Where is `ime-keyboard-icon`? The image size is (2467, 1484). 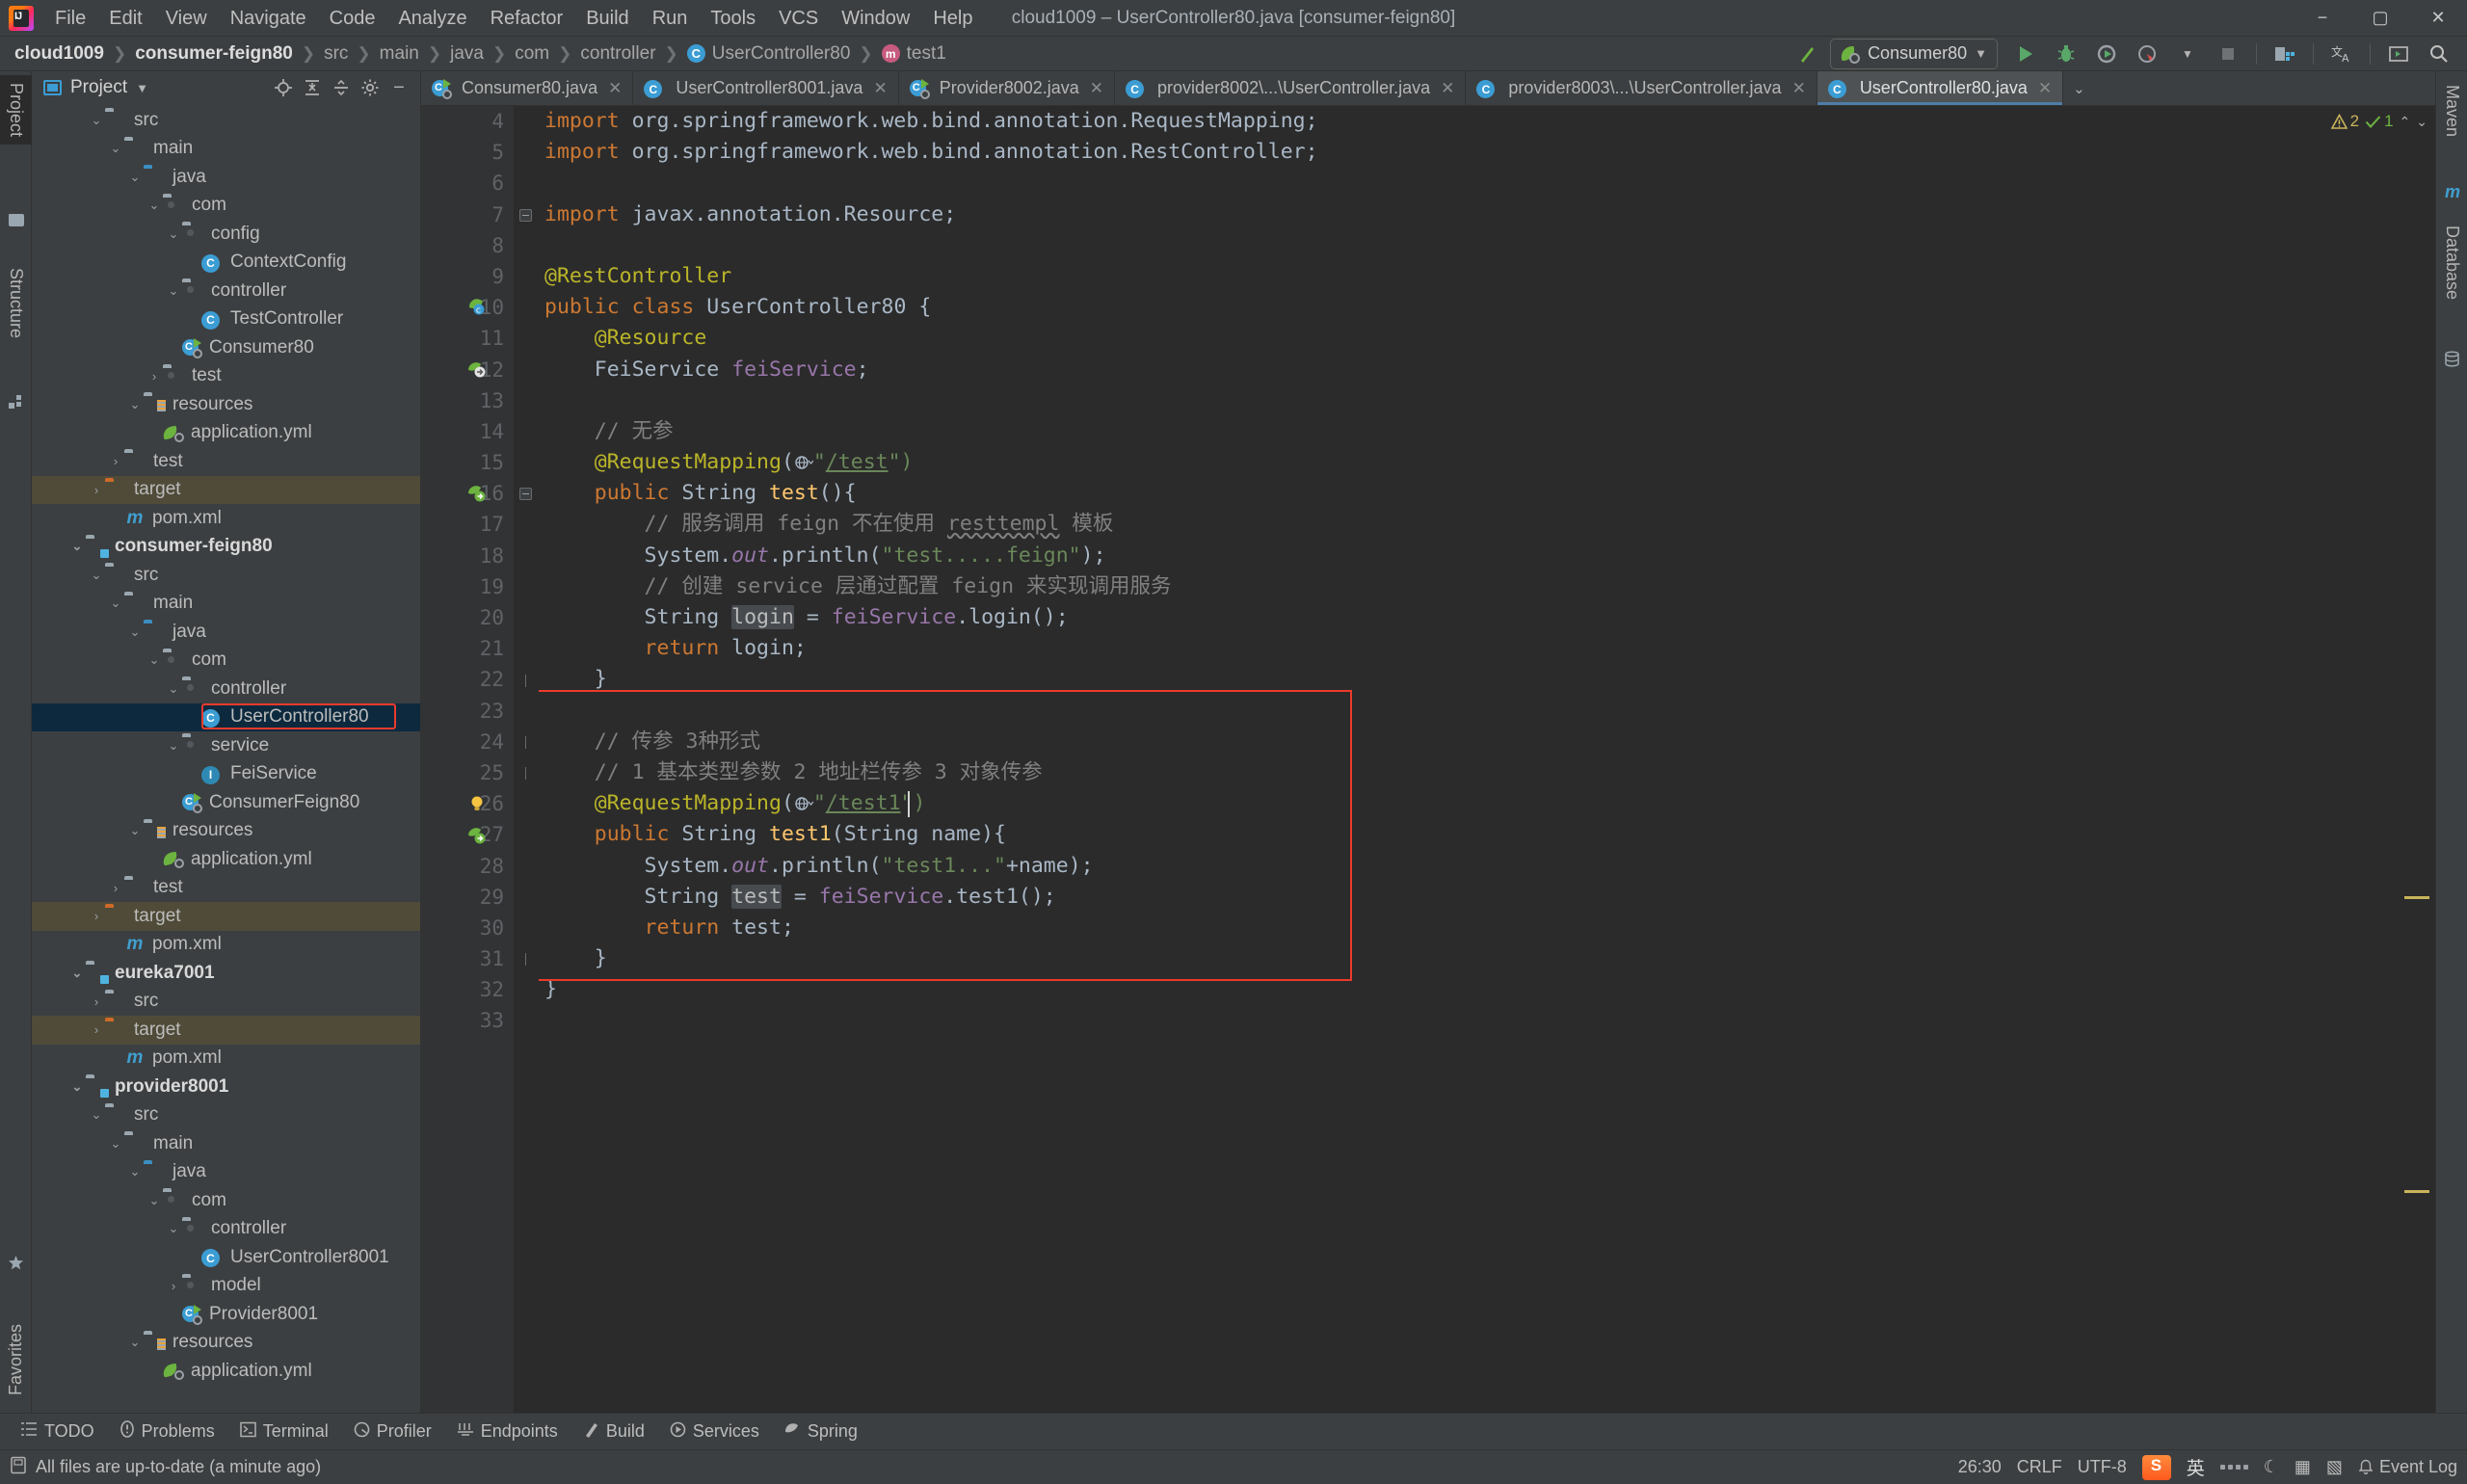 ime-keyboard-icon is located at coordinates (2233, 1467).